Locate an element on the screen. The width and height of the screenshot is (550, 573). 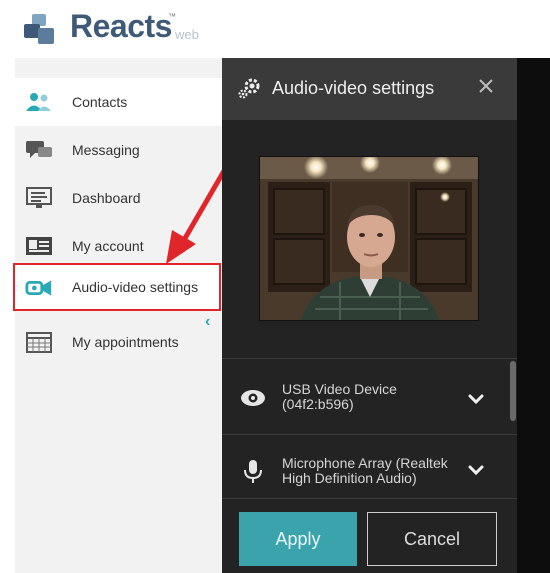
sidebar-item-contacts: Contacts is located at coordinates (118, 102).